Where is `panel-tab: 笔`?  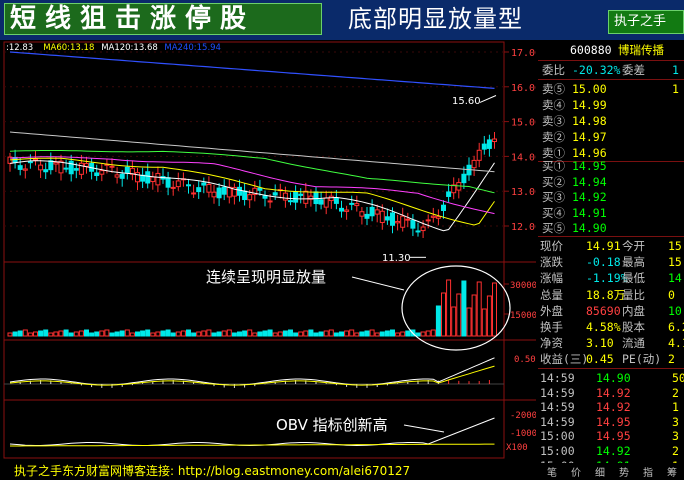 panel-tab: 笔 is located at coordinates (552, 471).